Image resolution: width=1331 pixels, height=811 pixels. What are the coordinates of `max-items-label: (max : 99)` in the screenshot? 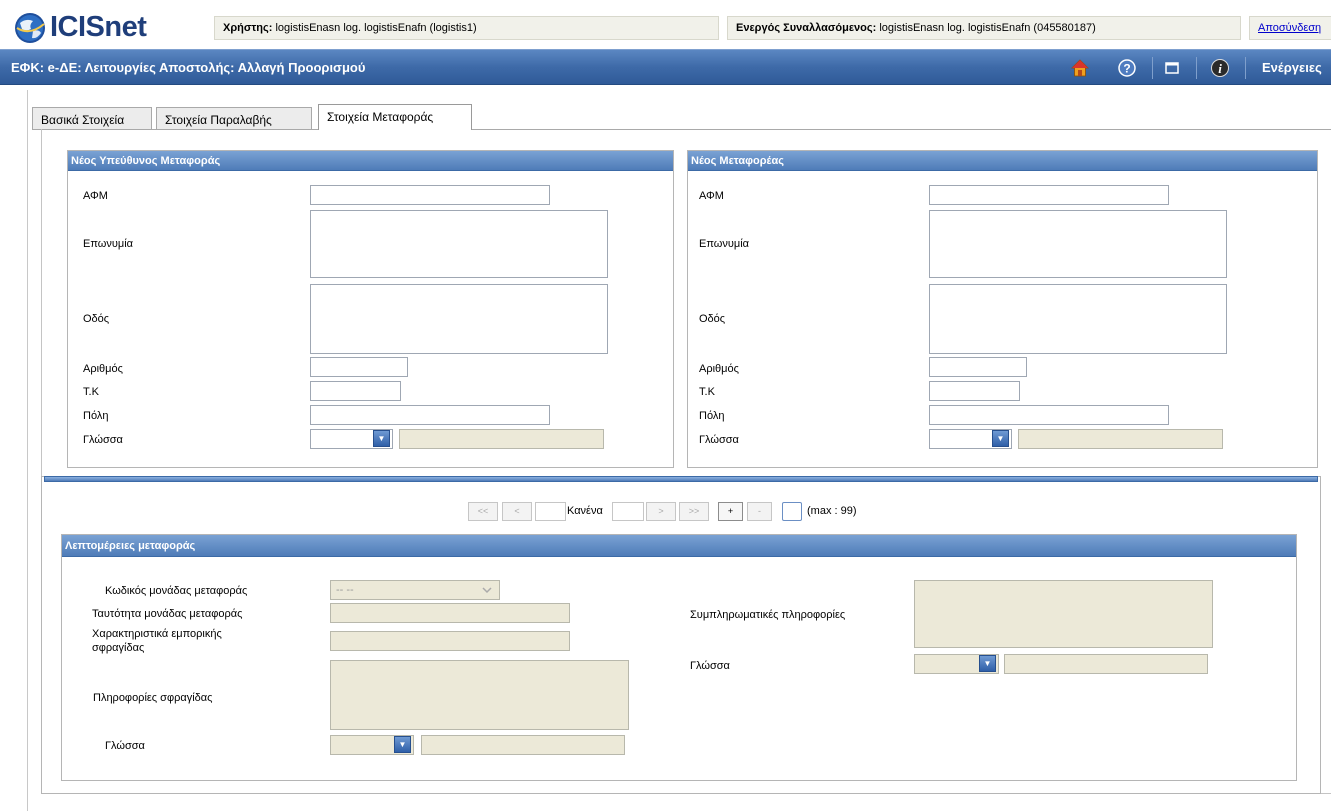 It's located at (832, 511).